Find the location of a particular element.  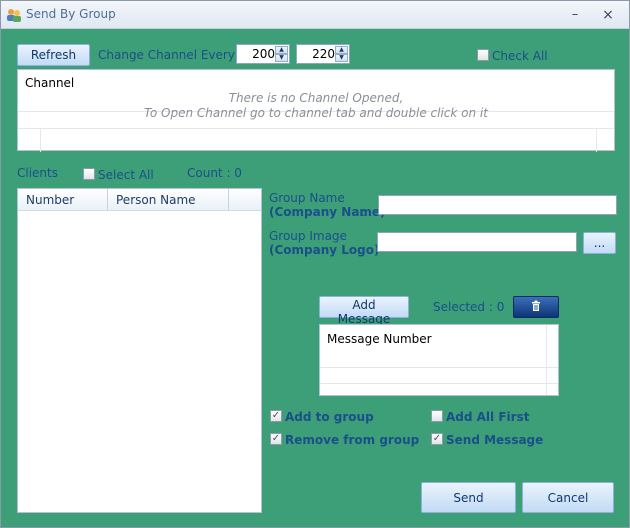

company-logo-label: (Company Logo) is located at coordinates (324, 250).